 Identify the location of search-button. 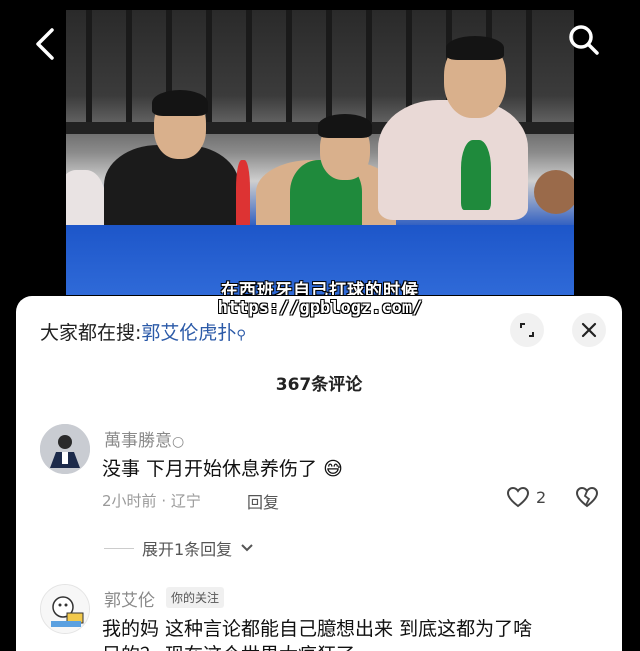
(584, 40).